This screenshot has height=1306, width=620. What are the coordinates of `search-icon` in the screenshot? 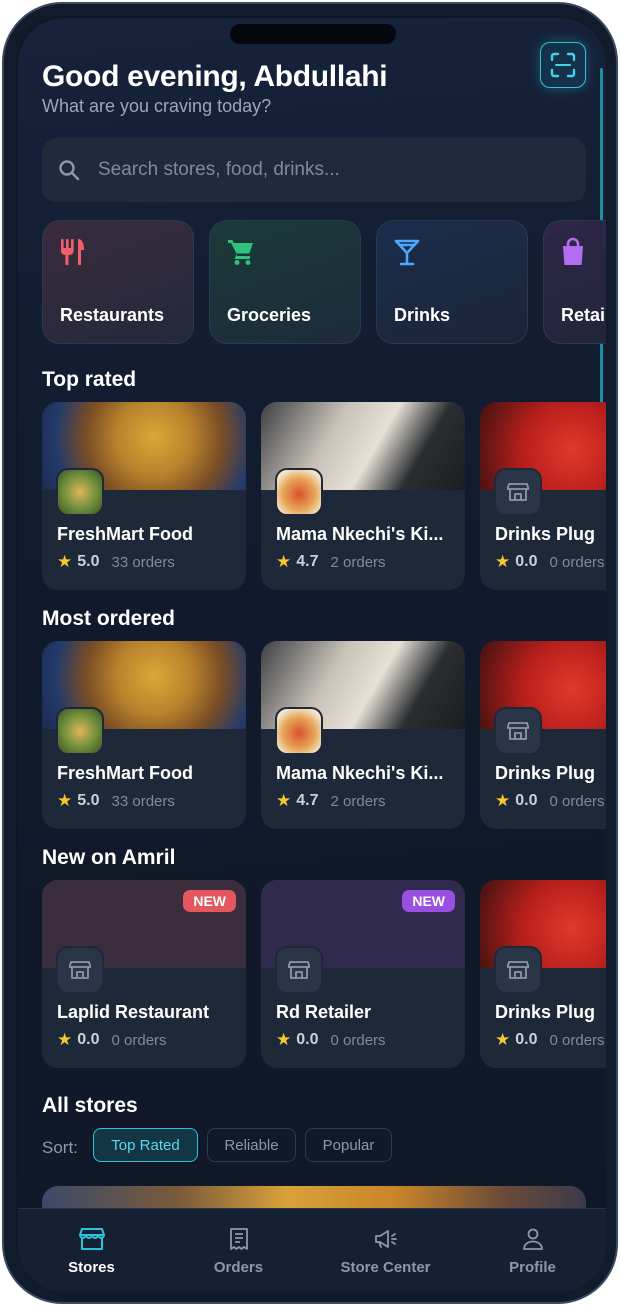 It's located at (69, 170).